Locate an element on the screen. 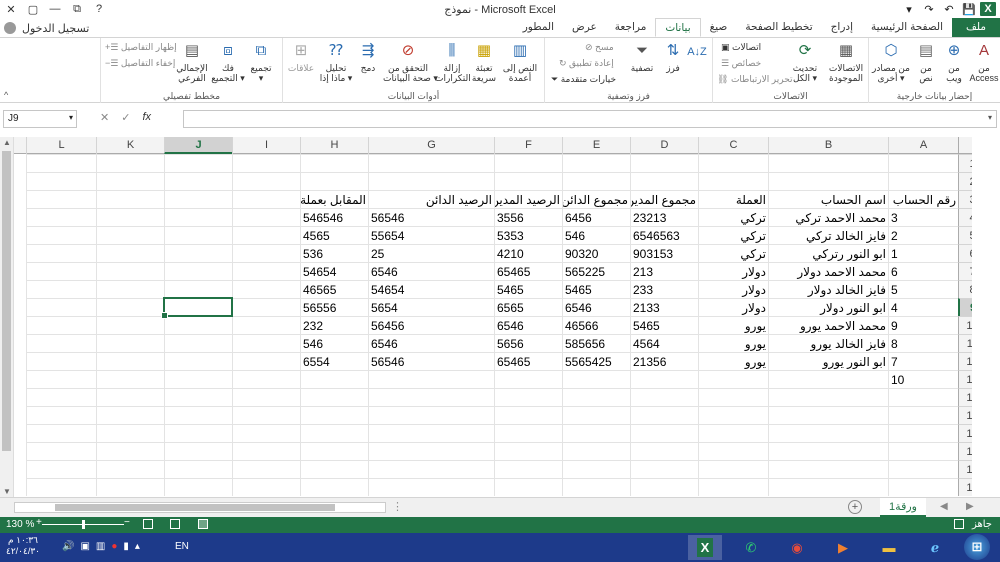 This screenshot has height=562, width=1000. cell-G7: 6546 is located at coordinates (431, 271).